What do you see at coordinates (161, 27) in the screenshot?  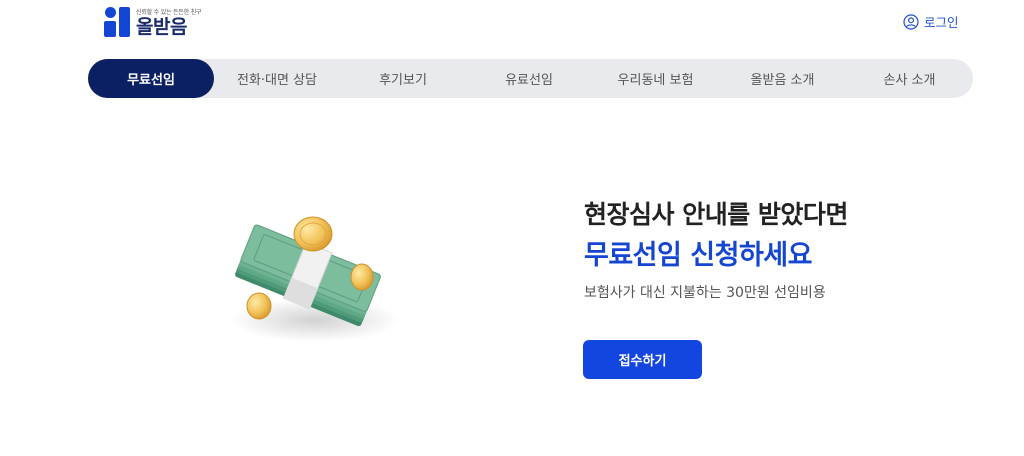 I see `logo-name: 올받음` at bounding box center [161, 27].